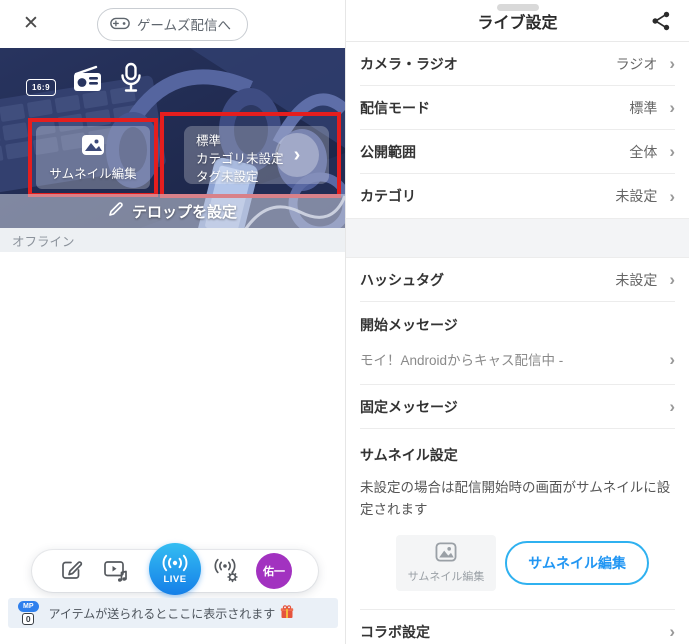 This screenshot has width=689, height=644. What do you see at coordinates (517, 280) in the screenshot?
I see `setting-row-hashtag: ハッシュタグ 未設定 ›` at bounding box center [517, 280].